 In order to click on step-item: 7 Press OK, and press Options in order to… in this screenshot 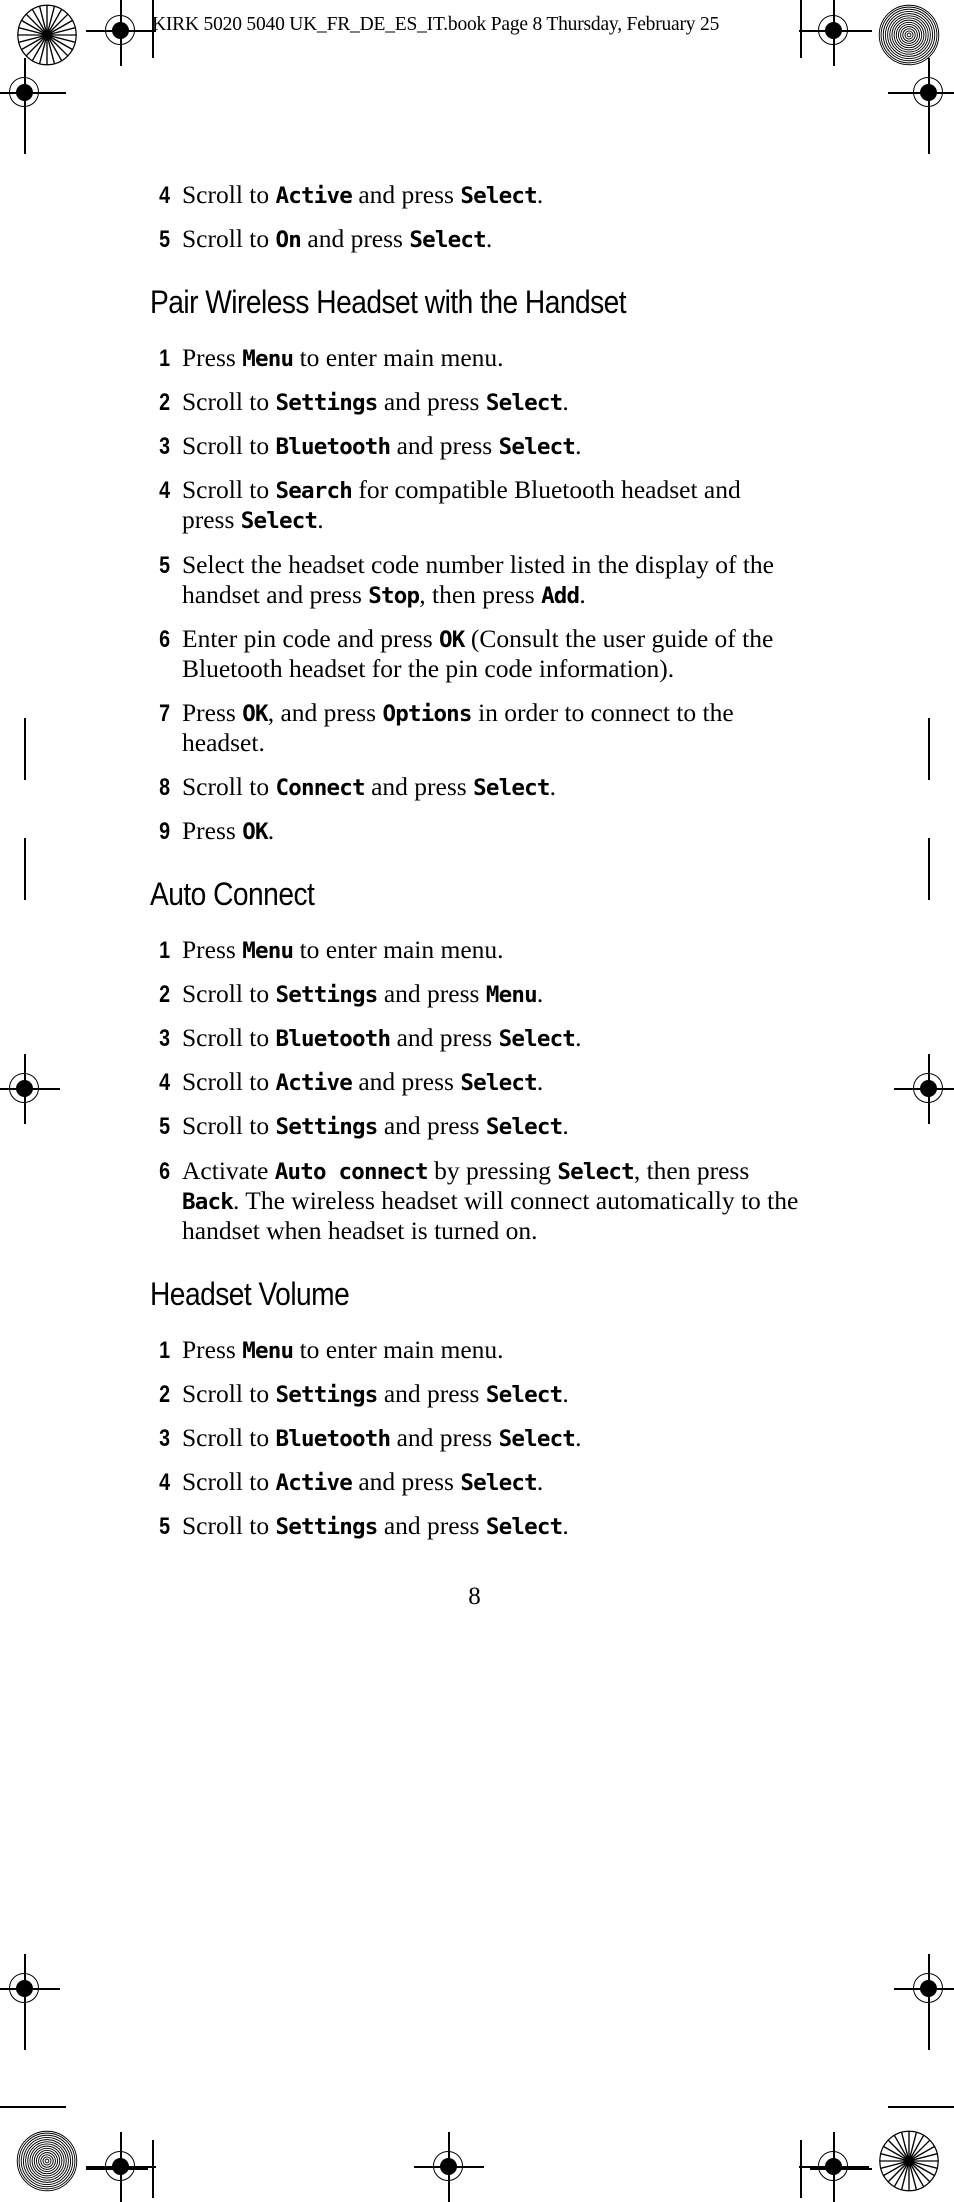, I will do `click(474, 728)`.